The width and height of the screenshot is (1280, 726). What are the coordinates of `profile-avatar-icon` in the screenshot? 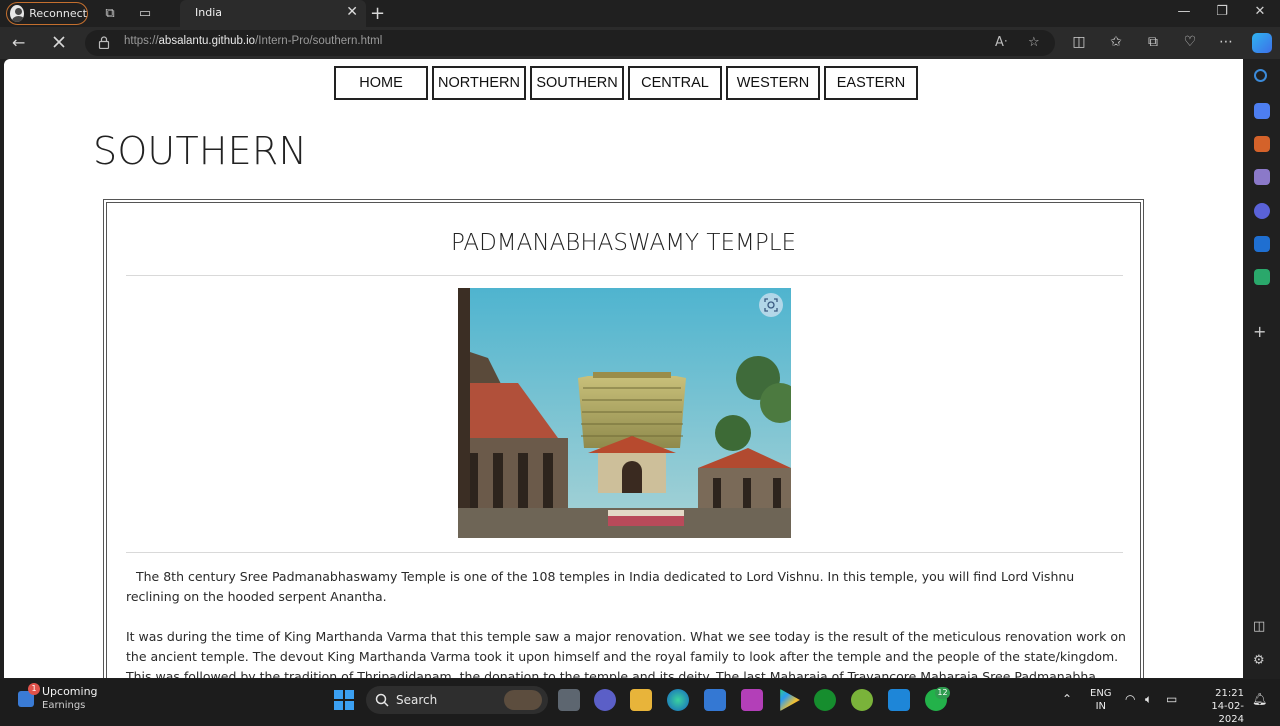 It's located at (17, 13).